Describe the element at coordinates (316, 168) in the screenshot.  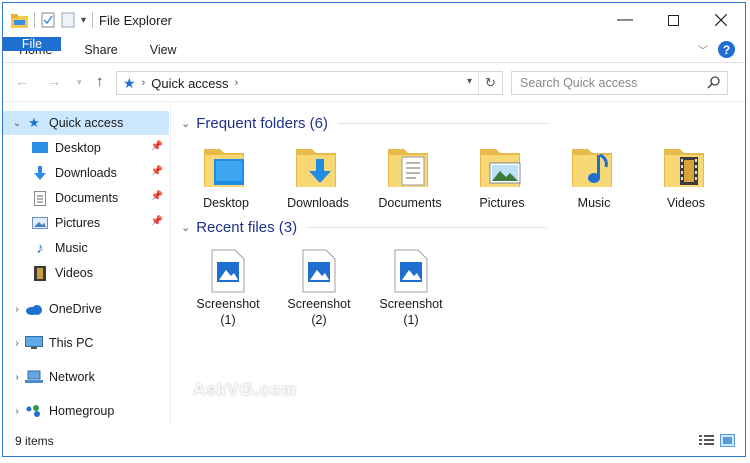
I see `downloads-folder-icon` at that location.